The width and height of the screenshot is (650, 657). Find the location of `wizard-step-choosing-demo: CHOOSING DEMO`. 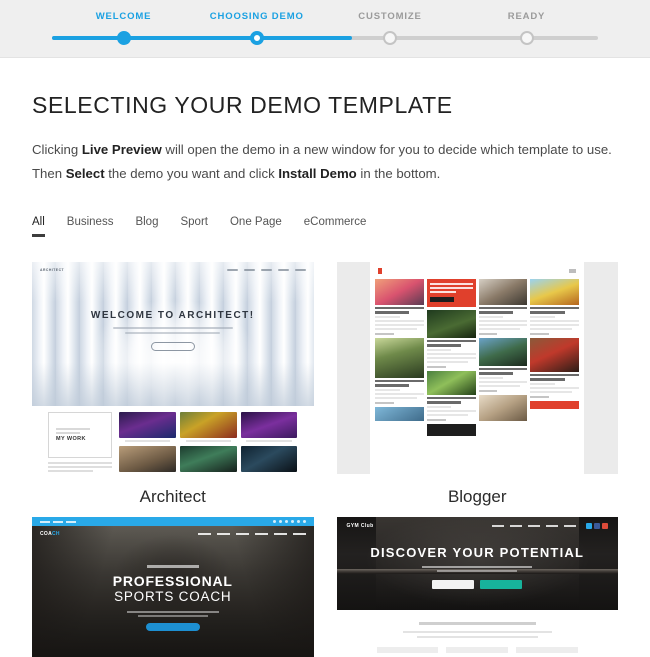

wizard-step-choosing-demo: CHOOSING DEMO is located at coordinates (257, 11).